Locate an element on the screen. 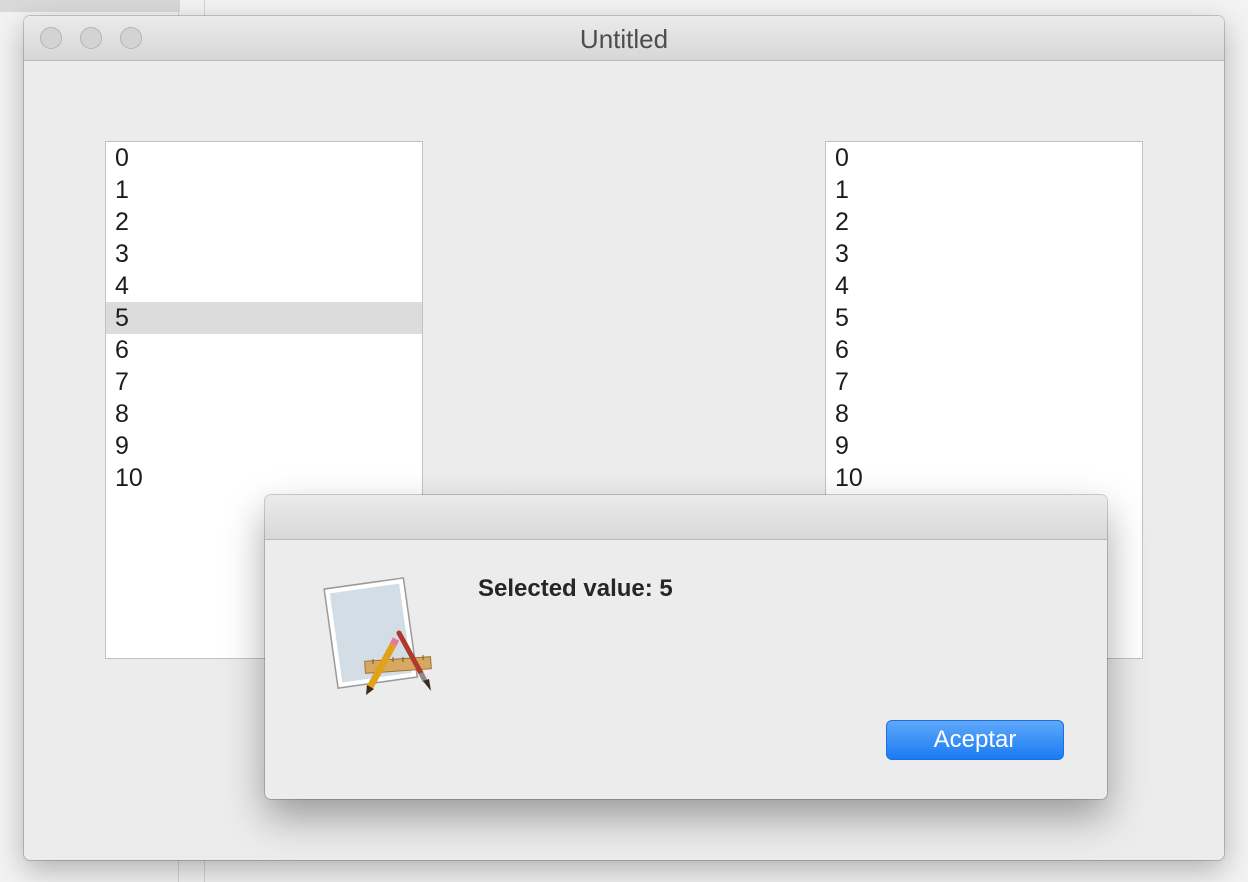  window-title: Untitled is located at coordinates (624, 39).